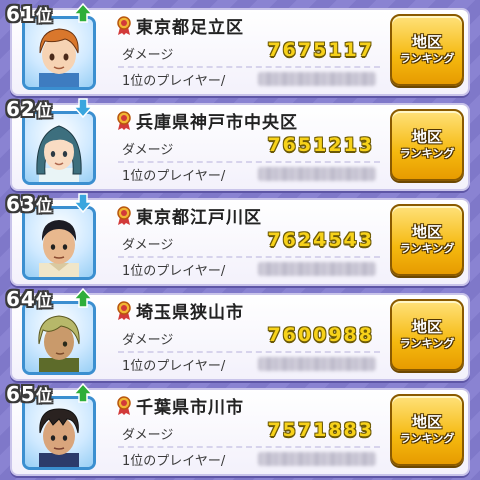 The image size is (480, 480). I want to click on rank-label: 62位, so click(29, 109).